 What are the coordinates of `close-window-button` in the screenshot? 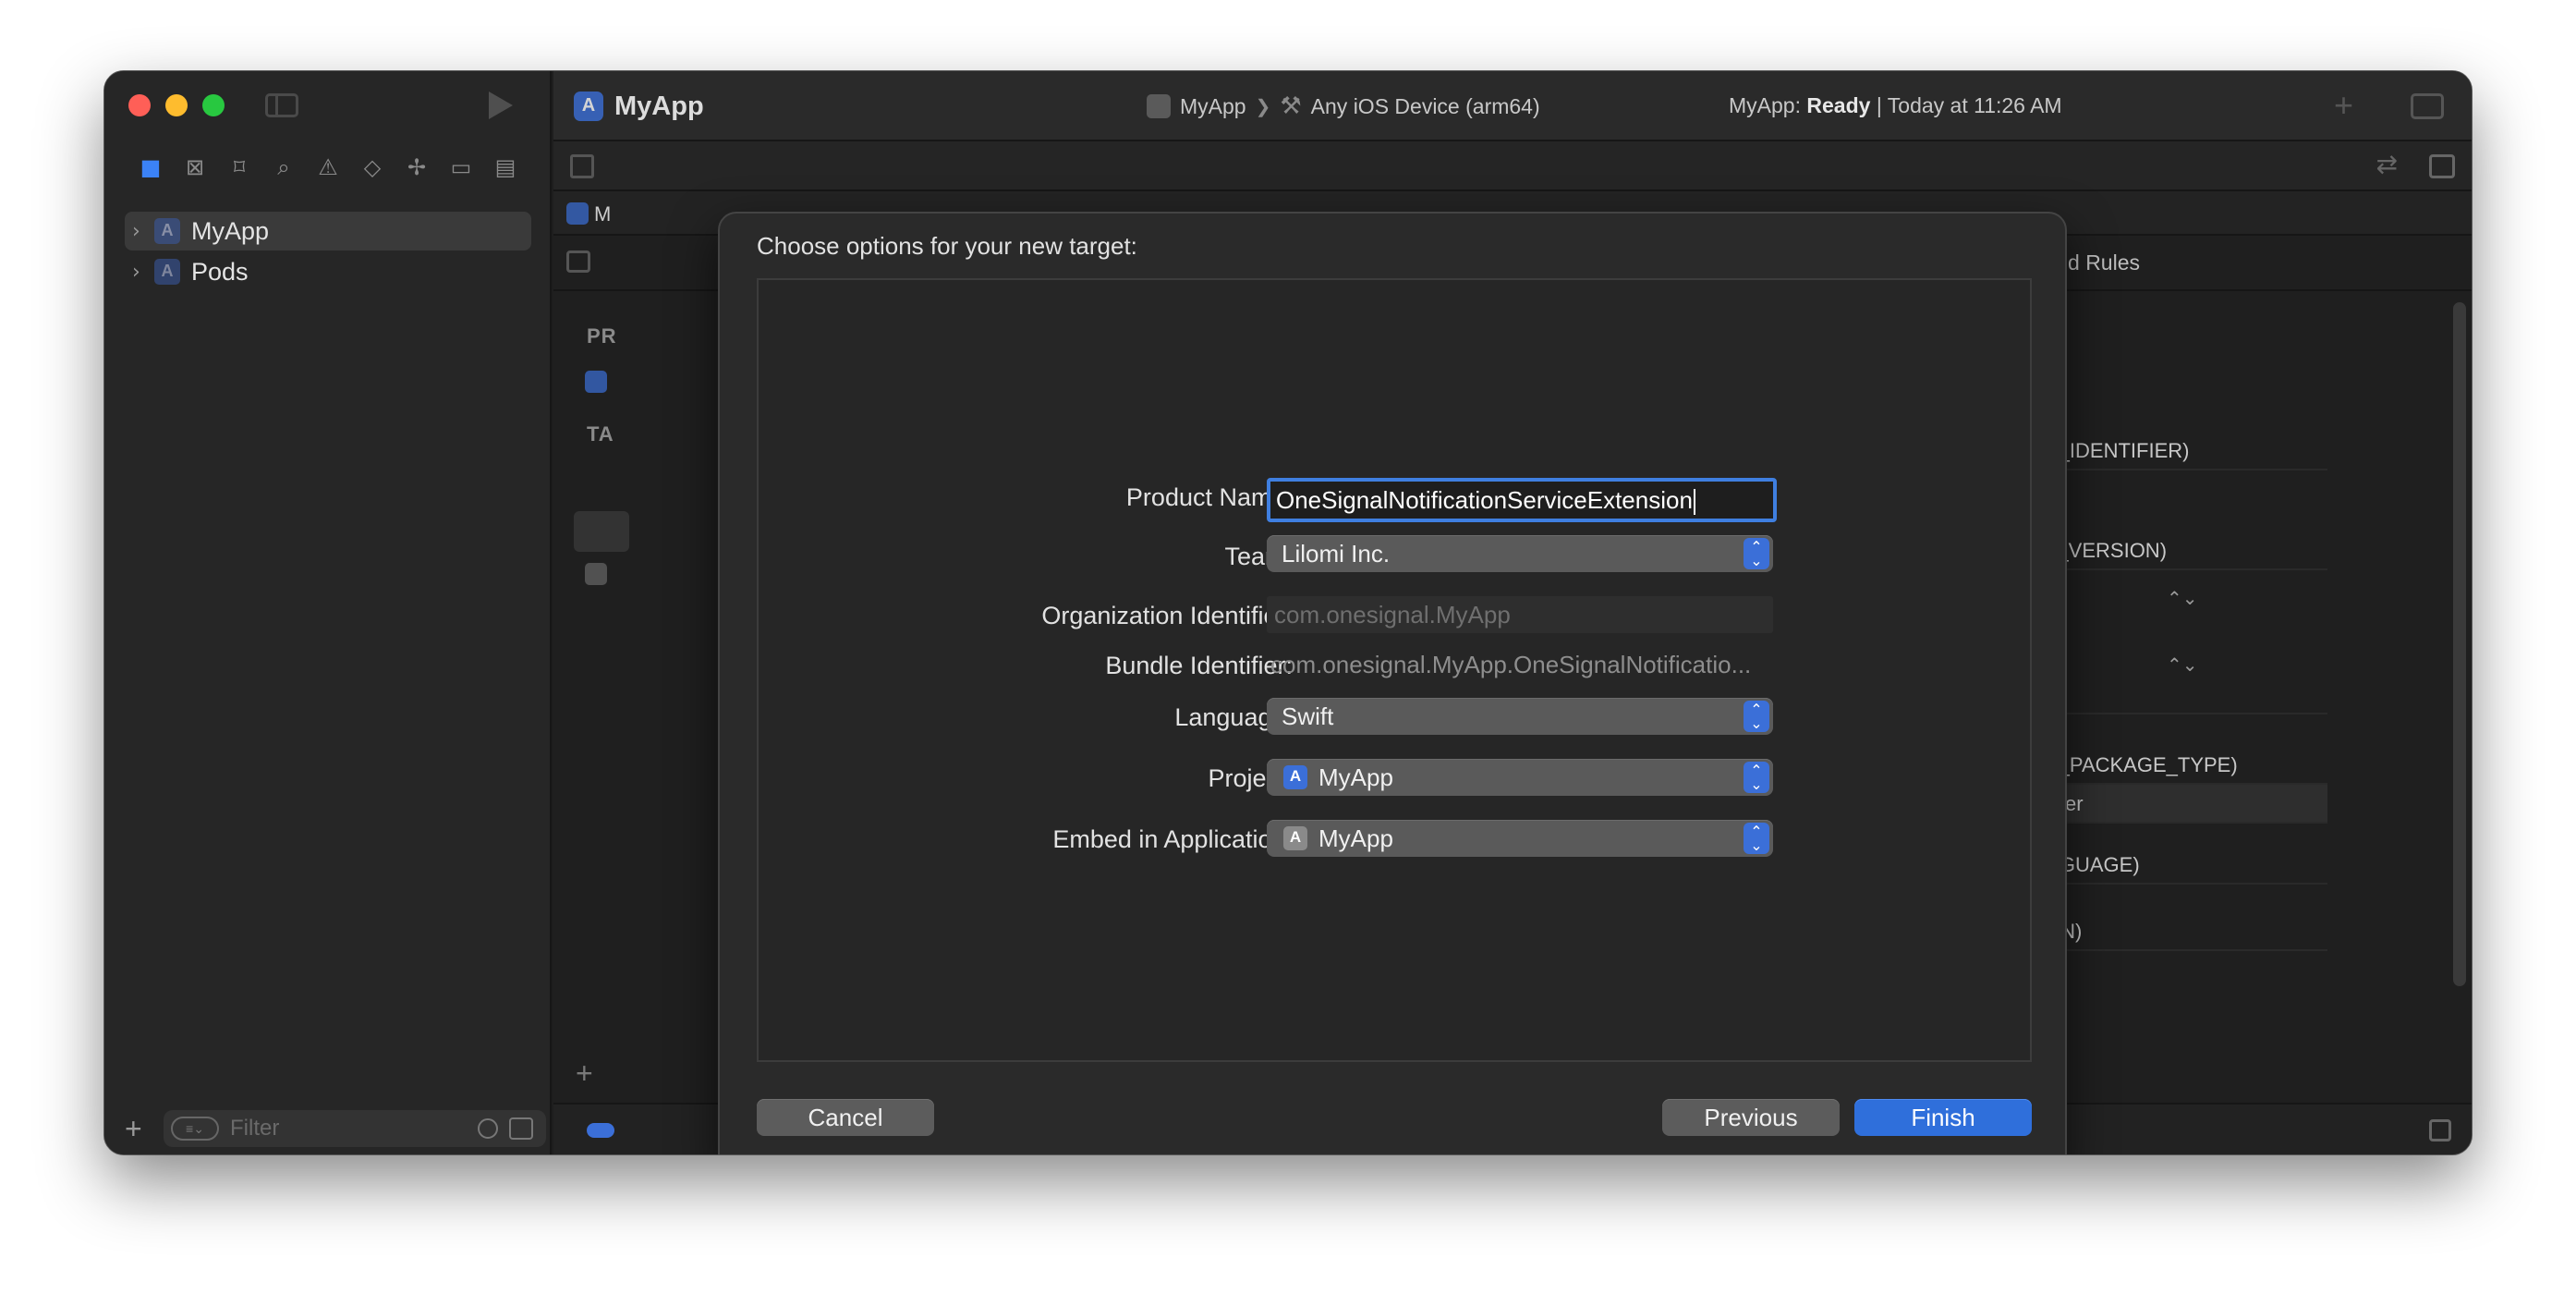 It's located at (139, 105).